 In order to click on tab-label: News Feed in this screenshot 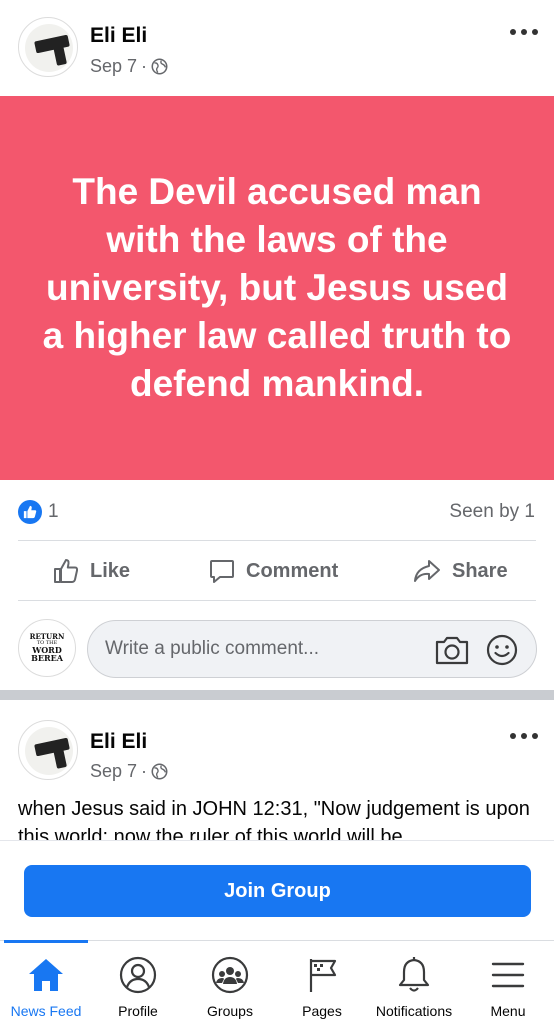, I will do `click(46, 1011)`.